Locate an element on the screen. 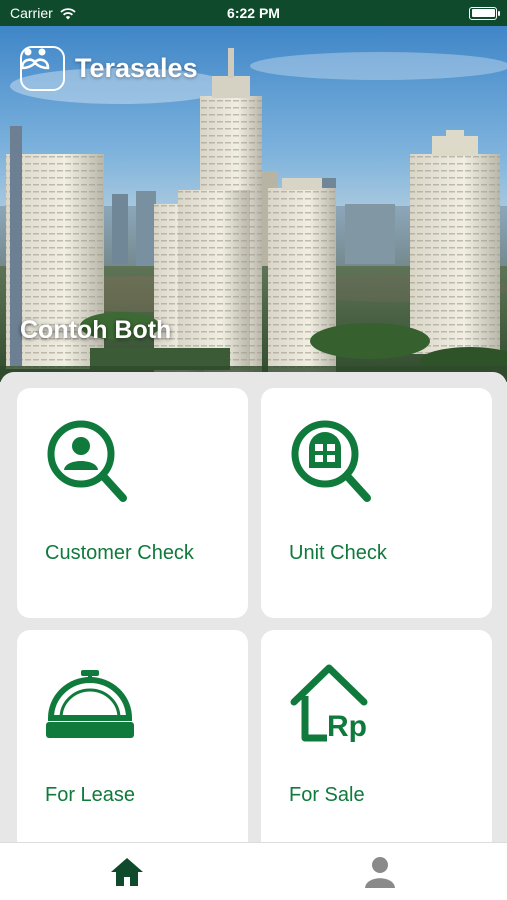  service-bell-icon is located at coordinates (90, 704).